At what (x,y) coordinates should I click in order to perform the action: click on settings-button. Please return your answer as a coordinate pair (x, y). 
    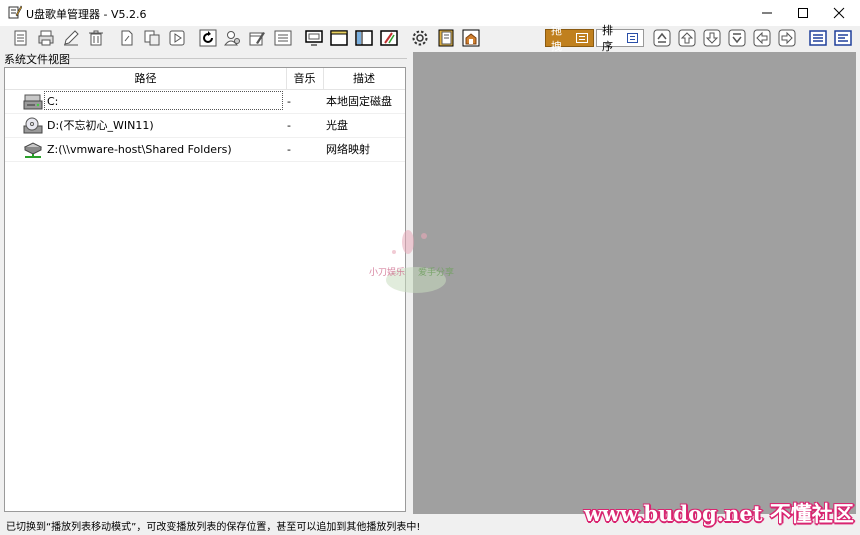
    Looking at the image, I should click on (420, 38).